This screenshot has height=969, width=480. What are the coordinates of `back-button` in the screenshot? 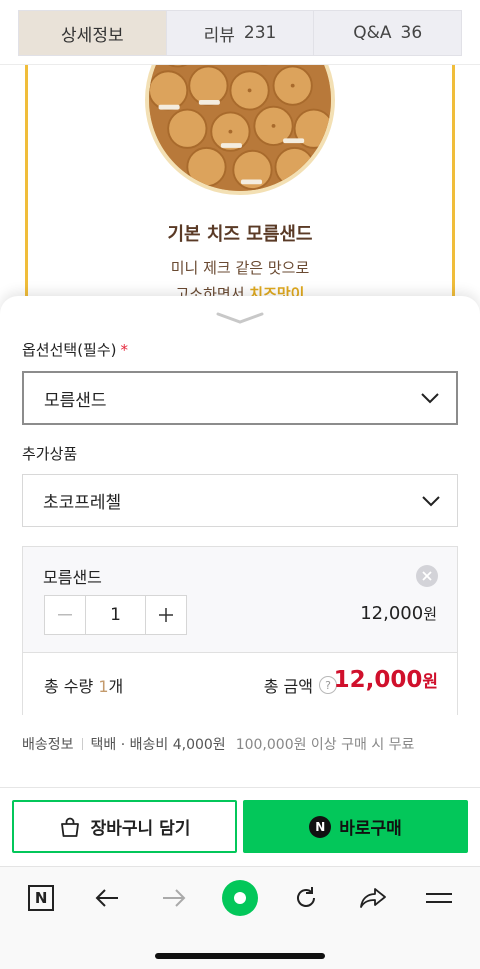 It's located at (107, 898).